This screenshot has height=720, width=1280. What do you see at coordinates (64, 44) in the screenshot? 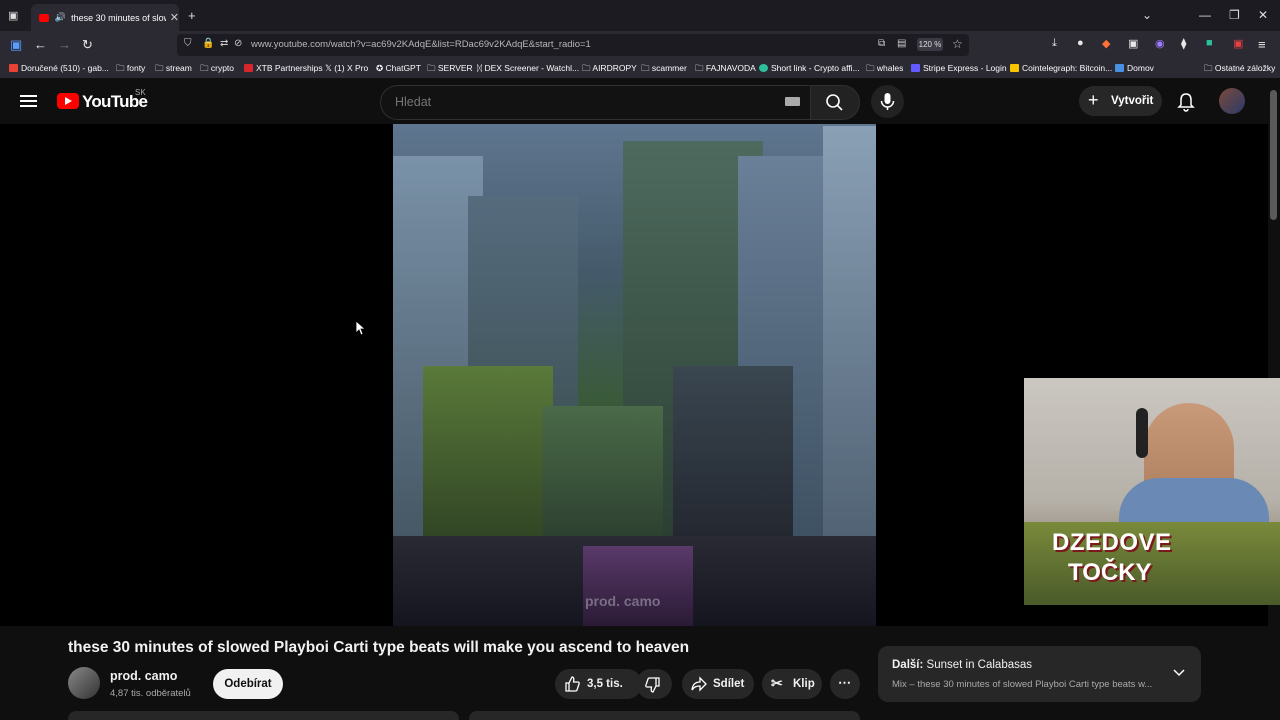
I see `forward-button: →` at bounding box center [64, 44].